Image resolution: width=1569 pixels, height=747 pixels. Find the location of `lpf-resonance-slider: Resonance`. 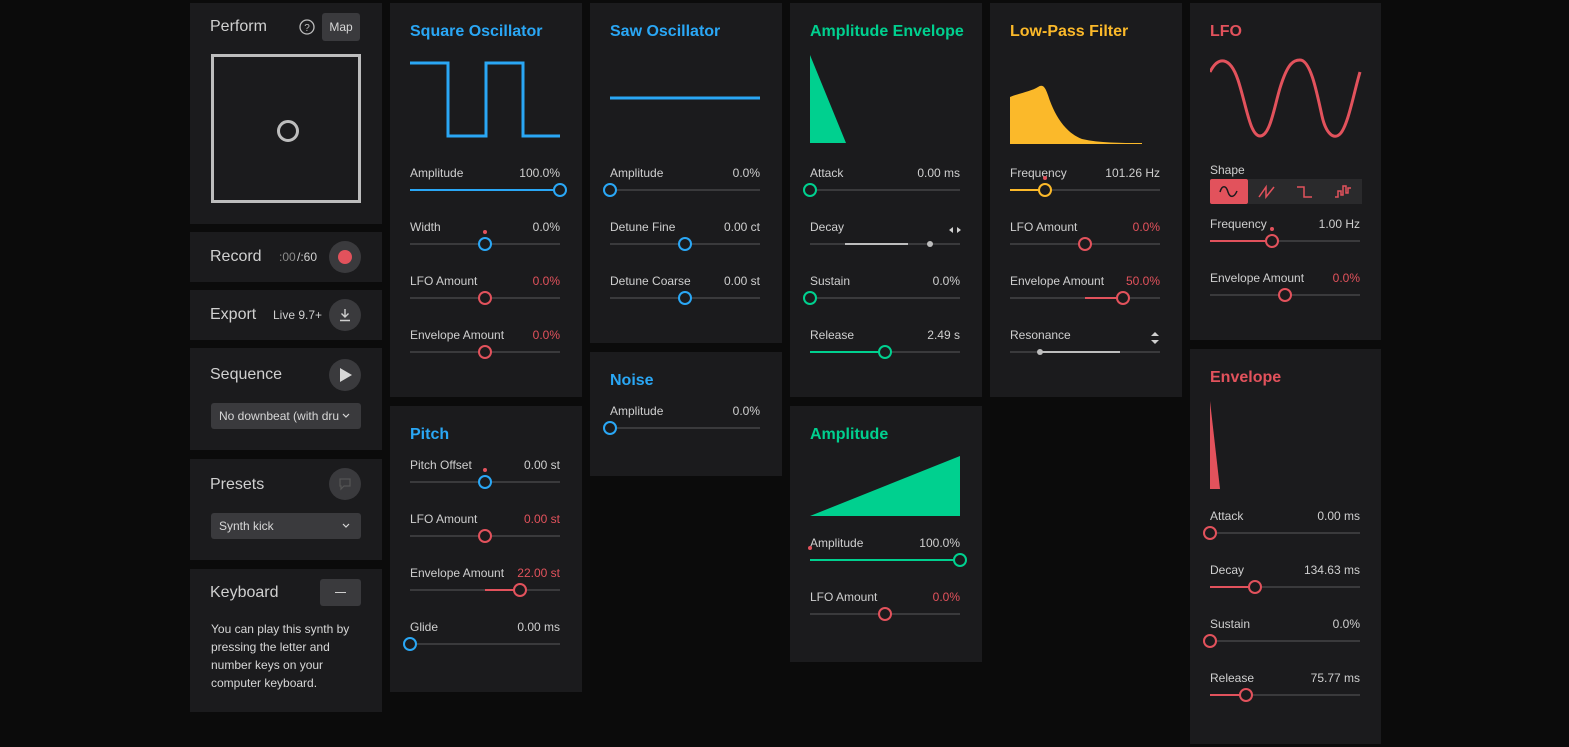

lpf-resonance-slider: Resonance is located at coordinates (1086, 351).